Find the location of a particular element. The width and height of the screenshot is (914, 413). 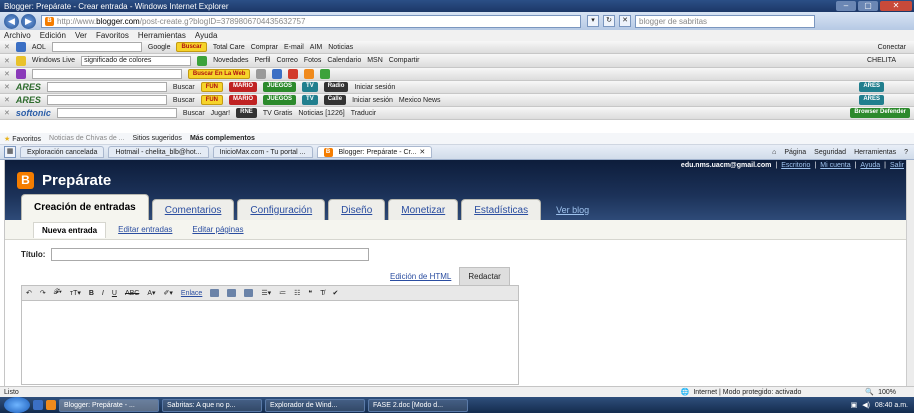

menu-edicion: Edición is located at coordinates (53, 35).